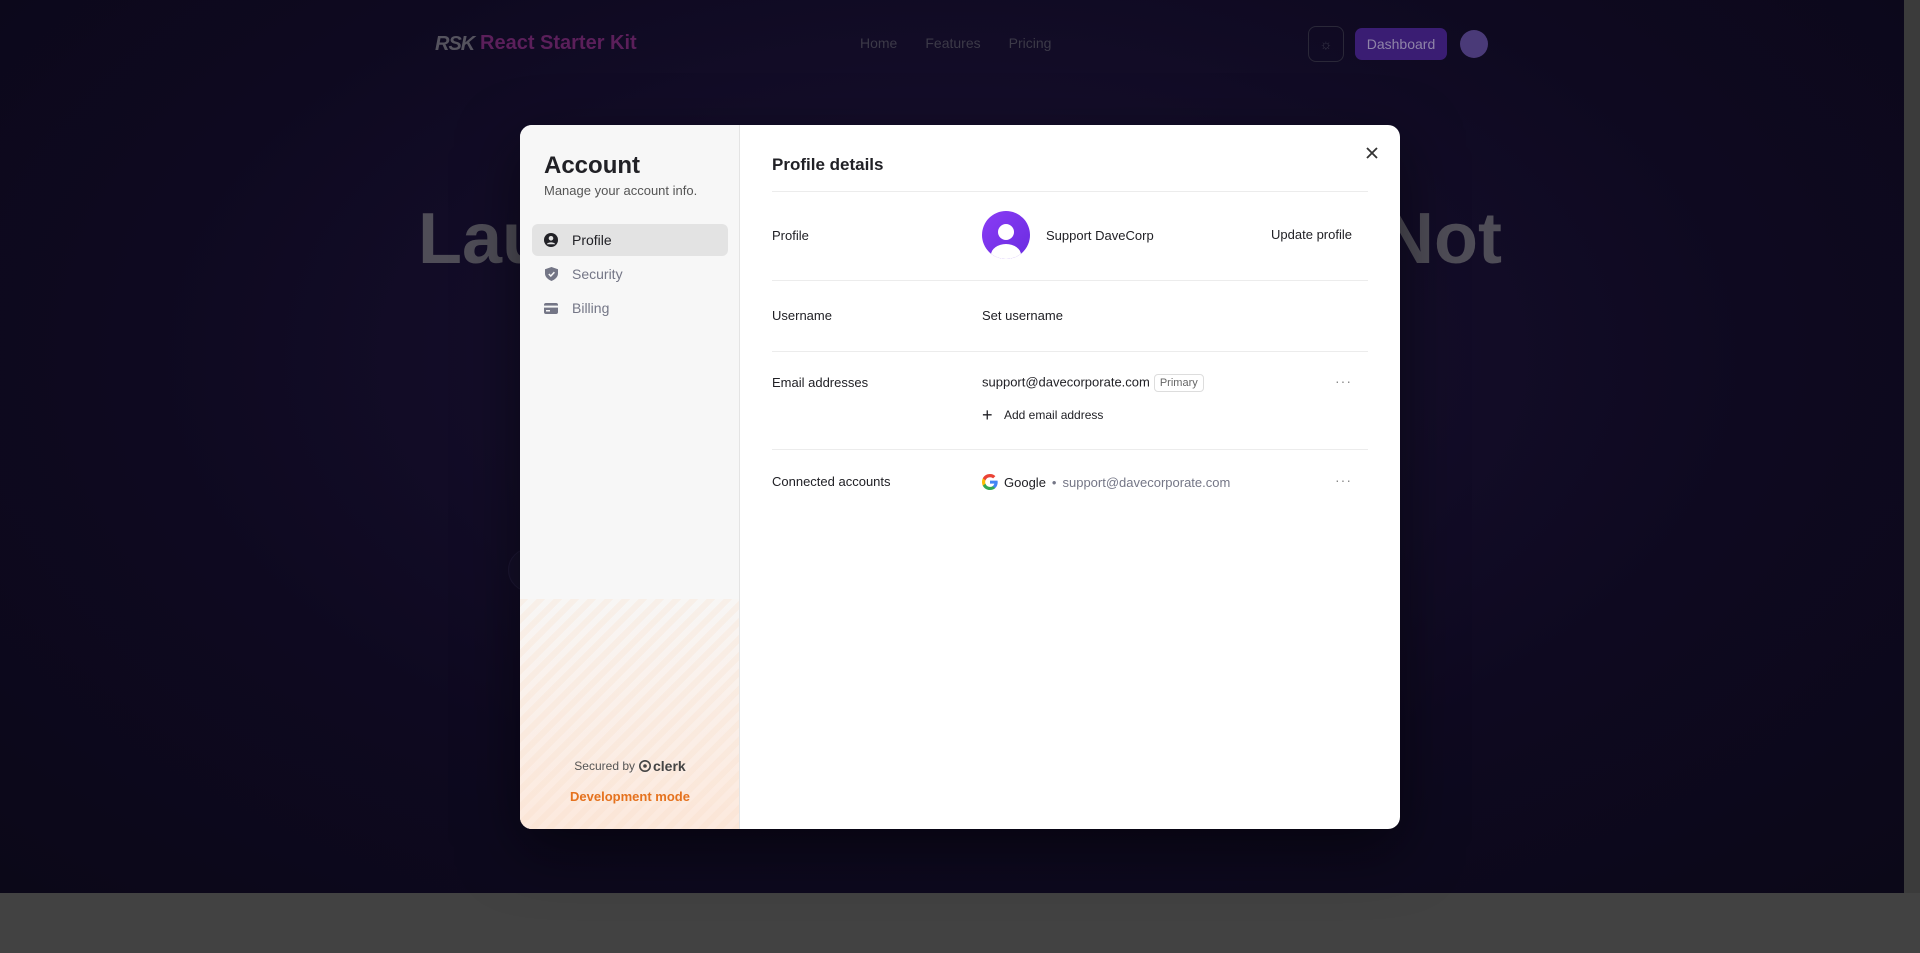 This screenshot has width=1920, height=953. What do you see at coordinates (1343, 381) in the screenshot?
I see `email-options-button: ···` at bounding box center [1343, 381].